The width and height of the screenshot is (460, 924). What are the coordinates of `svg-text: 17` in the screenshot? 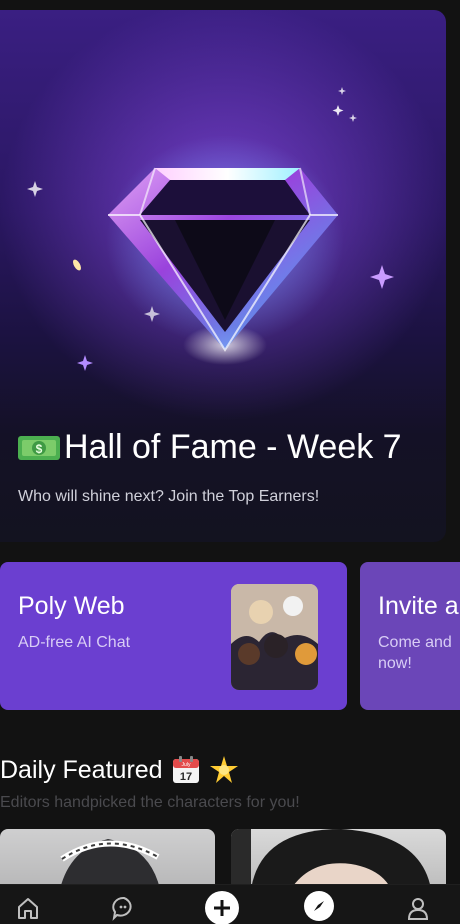 It's located at (185, 777).